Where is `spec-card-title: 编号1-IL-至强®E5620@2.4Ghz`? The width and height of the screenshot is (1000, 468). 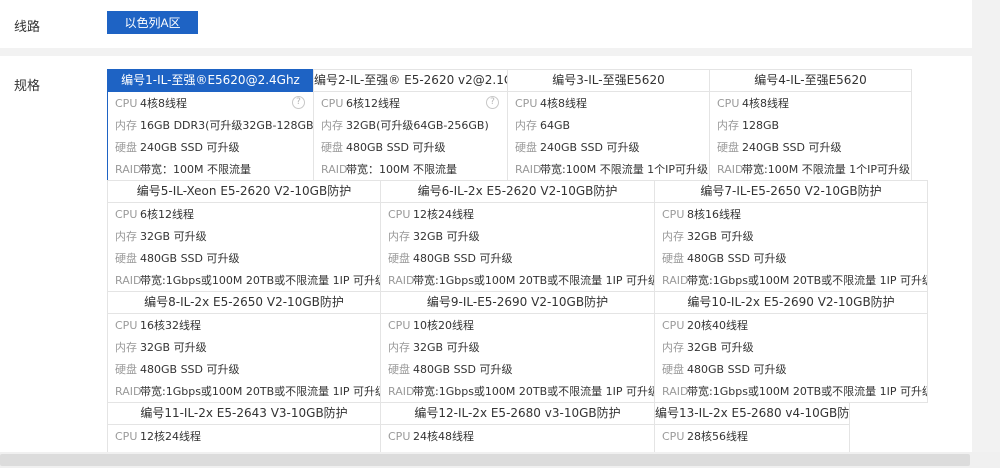 spec-card-title: 编号1-IL-至强®E5620@2.4Ghz is located at coordinates (210, 81).